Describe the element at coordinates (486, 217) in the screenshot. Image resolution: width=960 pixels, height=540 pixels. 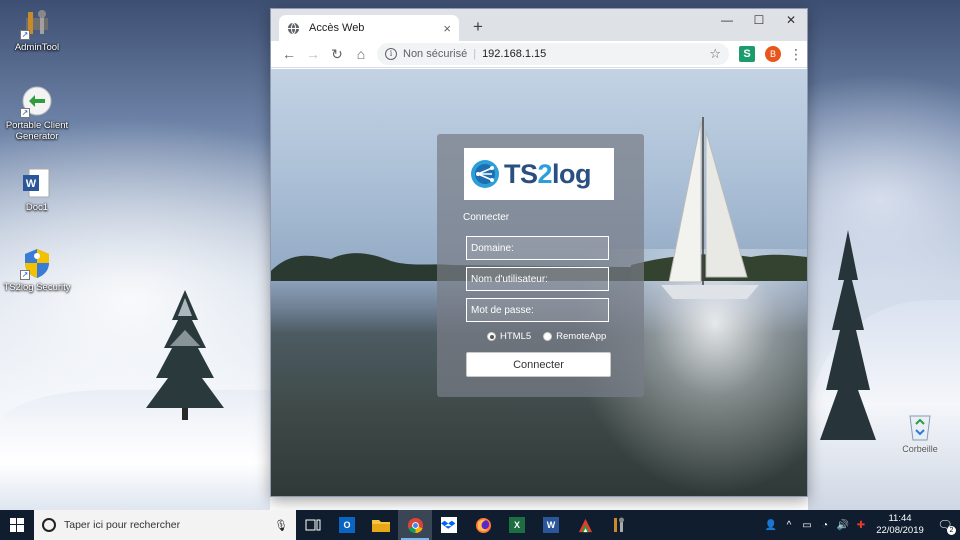
I see `login-heading: Connecter` at that location.